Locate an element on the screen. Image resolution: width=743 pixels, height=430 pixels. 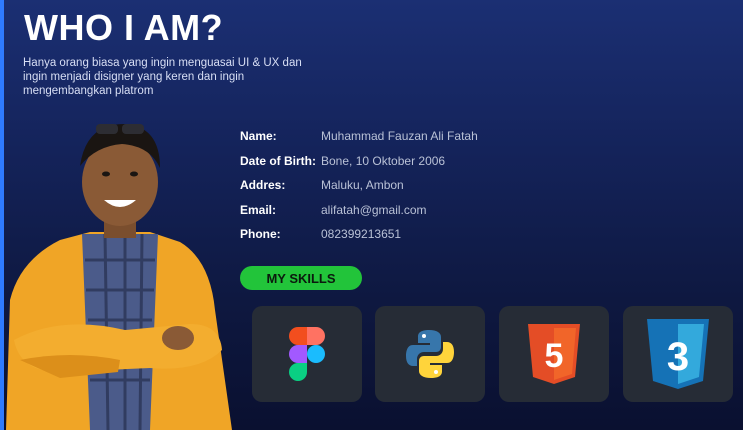
info-value: Bone, 10 Oktober 2006 is located at coordinates (383, 160).